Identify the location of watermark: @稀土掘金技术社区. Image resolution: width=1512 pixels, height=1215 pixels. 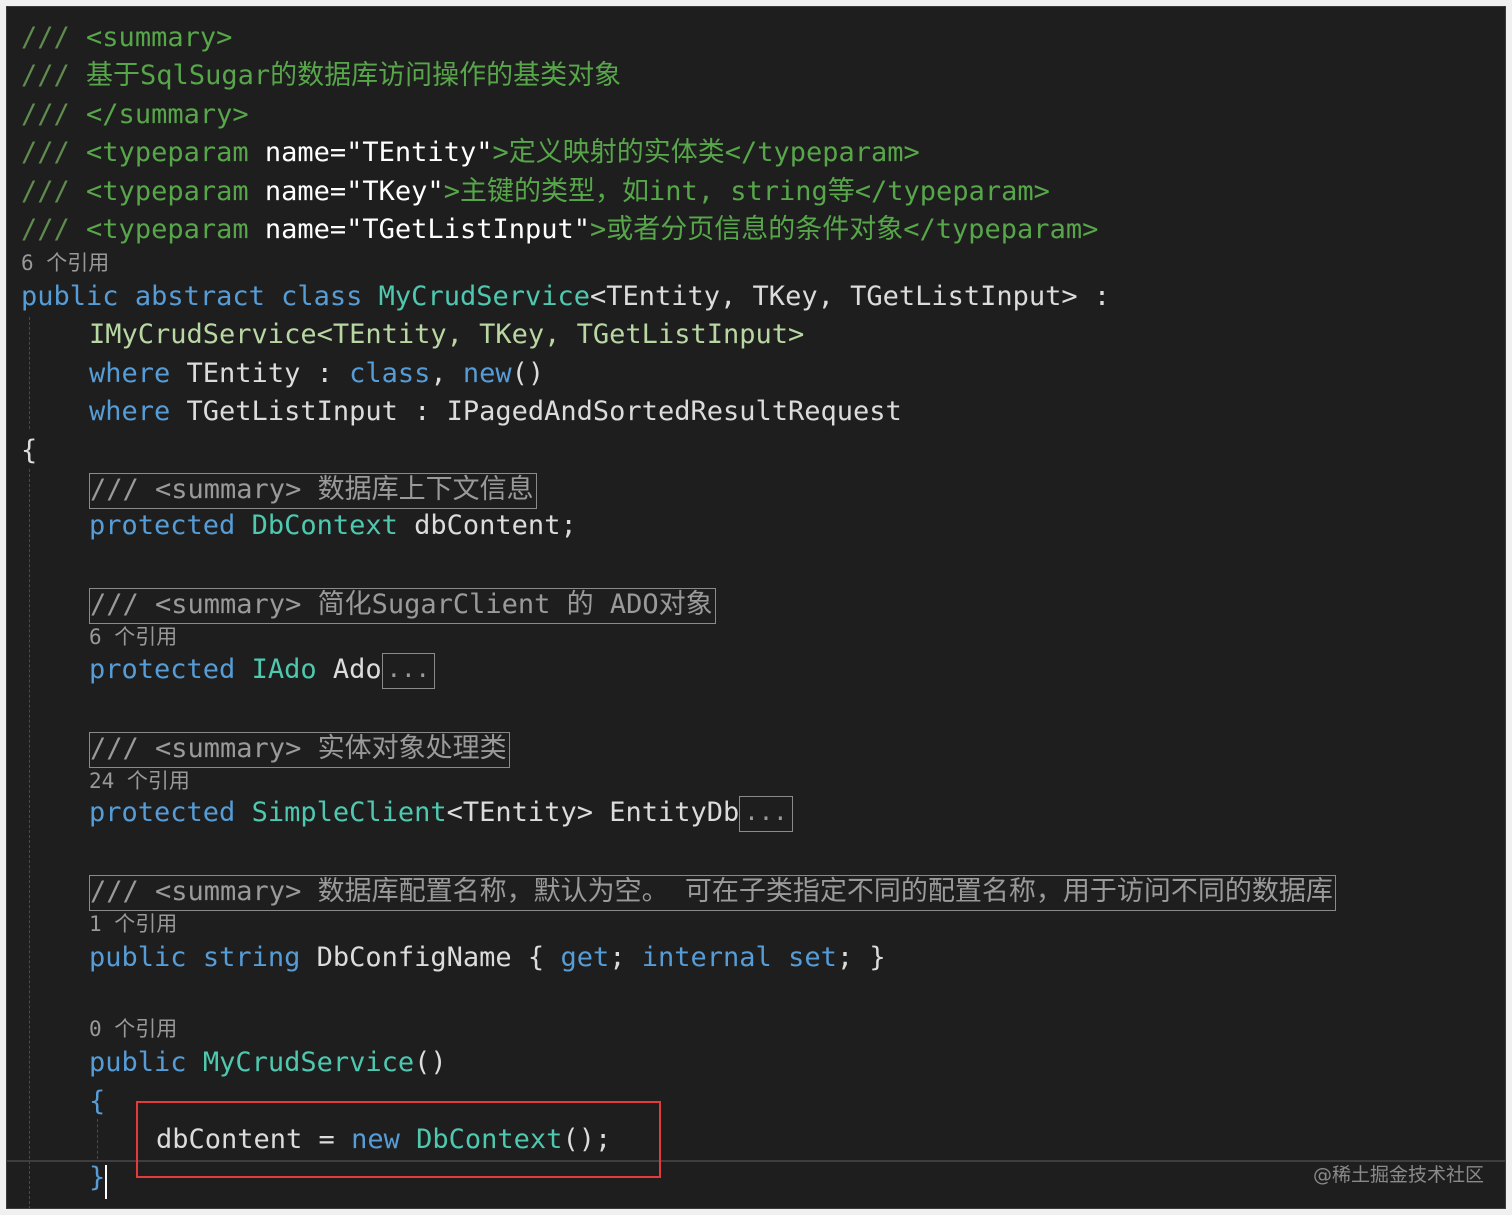
(1398, 1175).